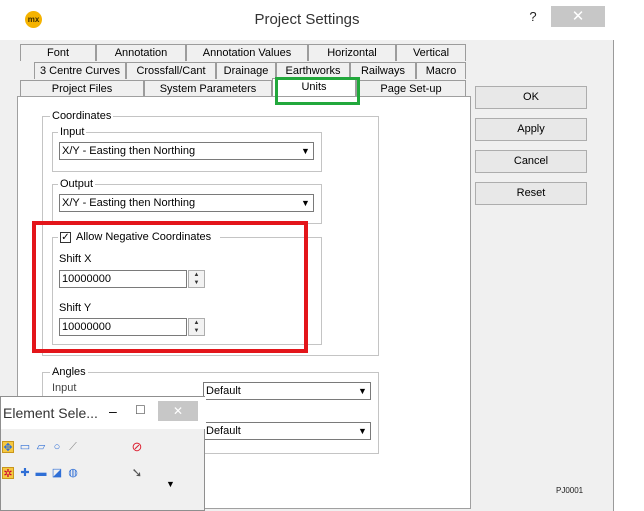  What do you see at coordinates (533, 17) in the screenshot?
I see `help-button: ?` at bounding box center [533, 17].